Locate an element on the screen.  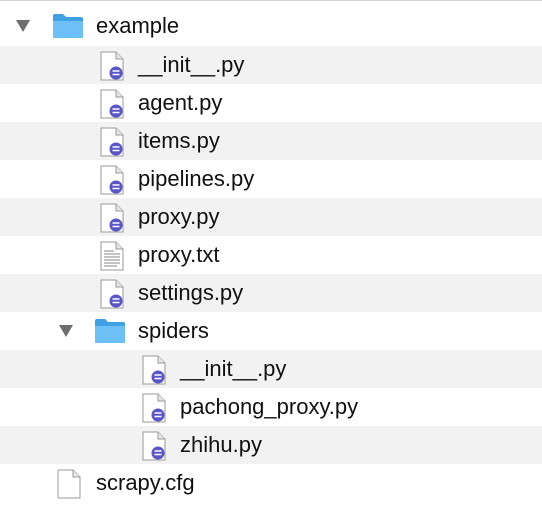
tree-row-agent: agent.py is located at coordinates (271, 103).